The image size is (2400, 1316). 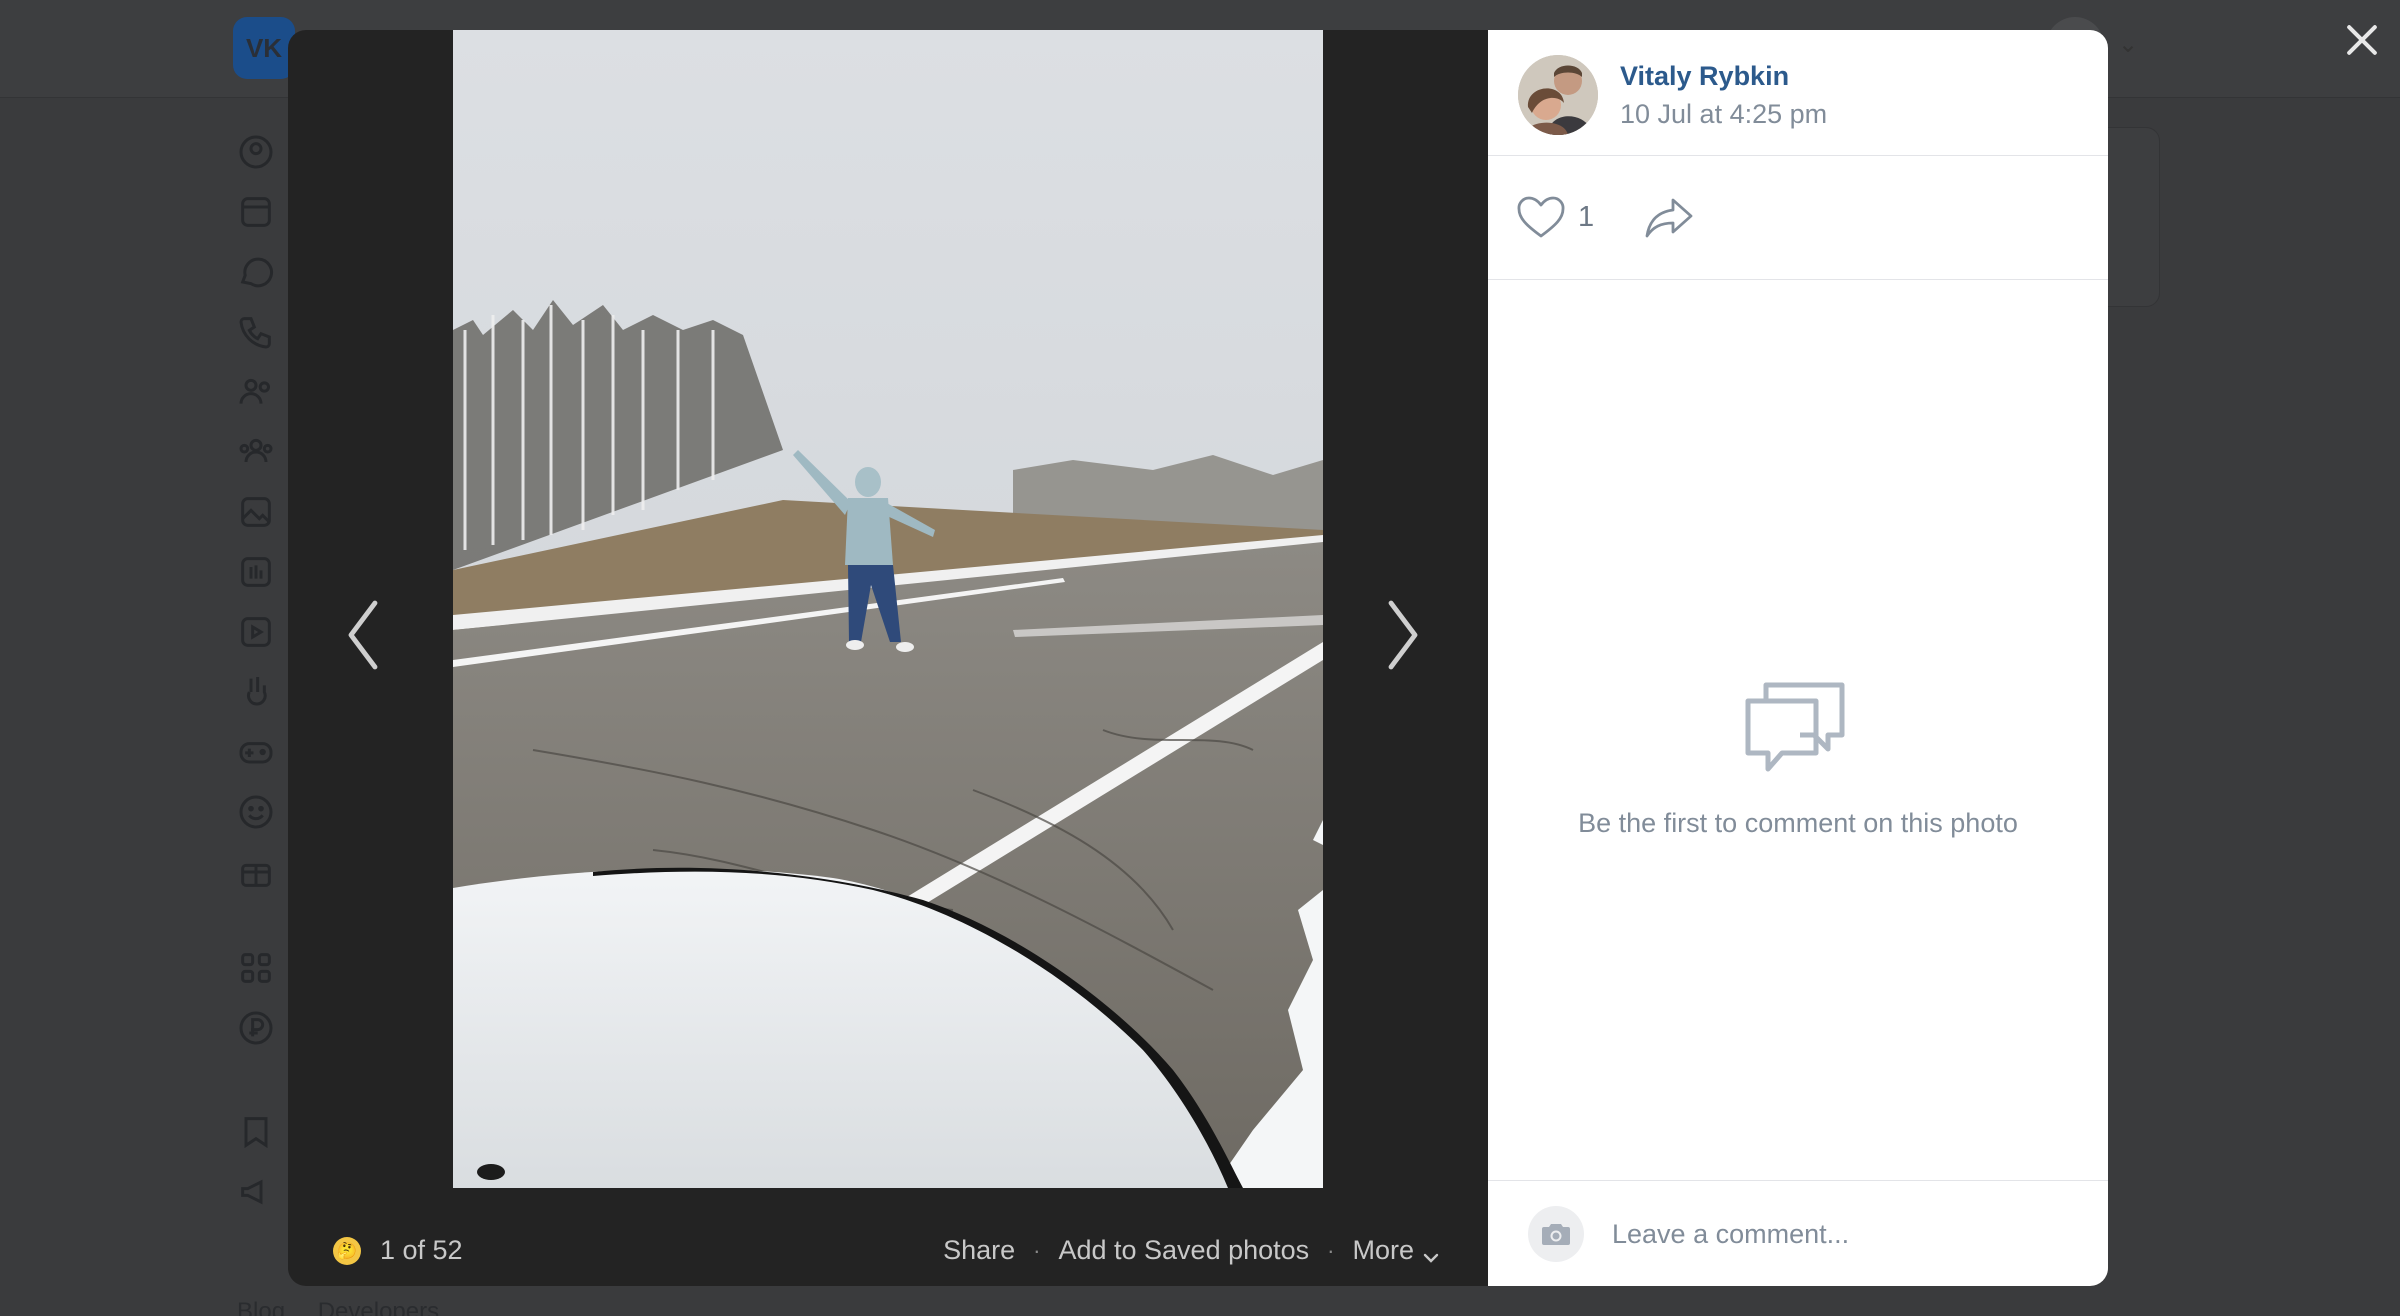 I want to click on stickers-icon, so click(x=256, y=812).